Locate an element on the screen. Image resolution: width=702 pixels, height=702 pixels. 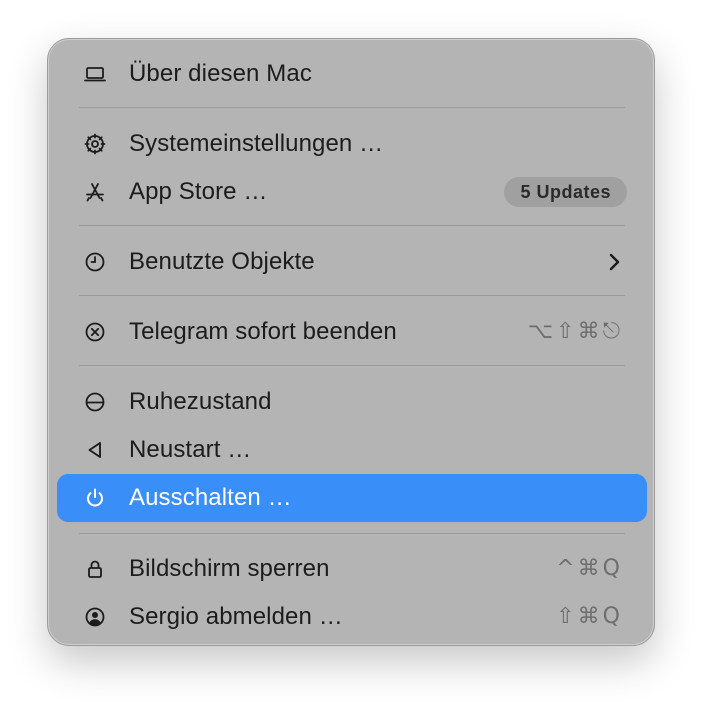
keyboard-shortcut: ⌥⇧⌘⎋ is located at coordinates (575, 331).